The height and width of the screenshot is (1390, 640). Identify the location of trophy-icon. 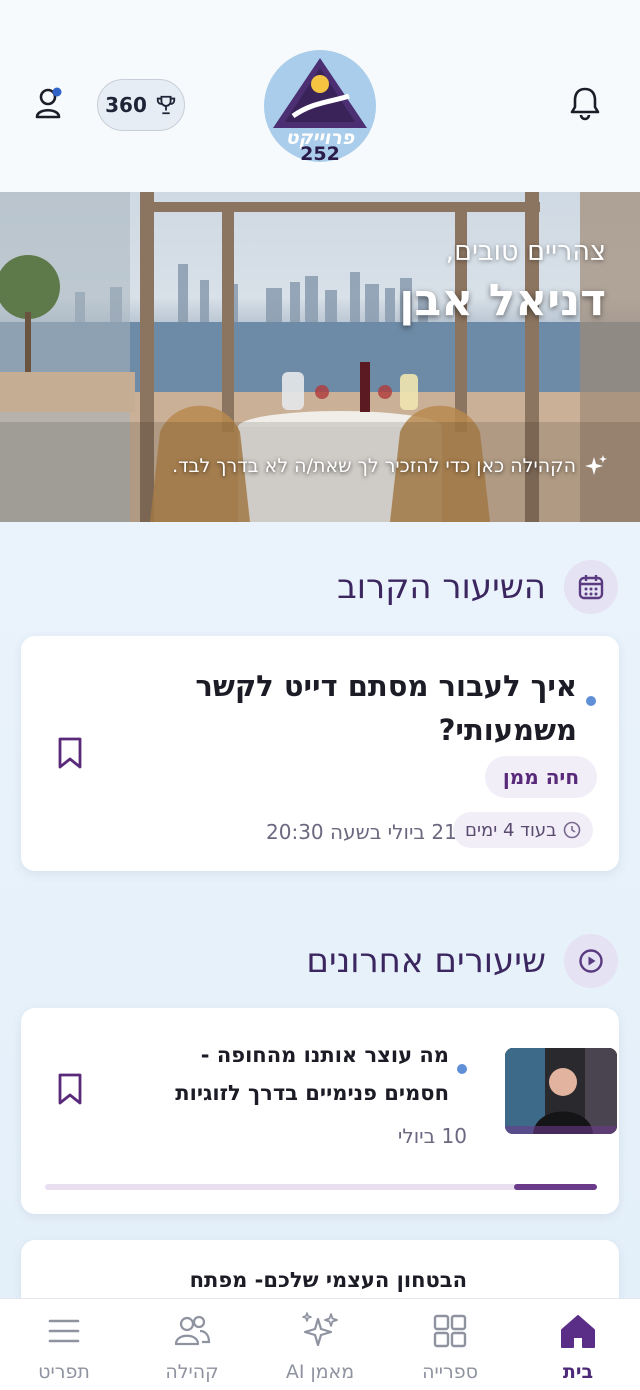
(166, 105).